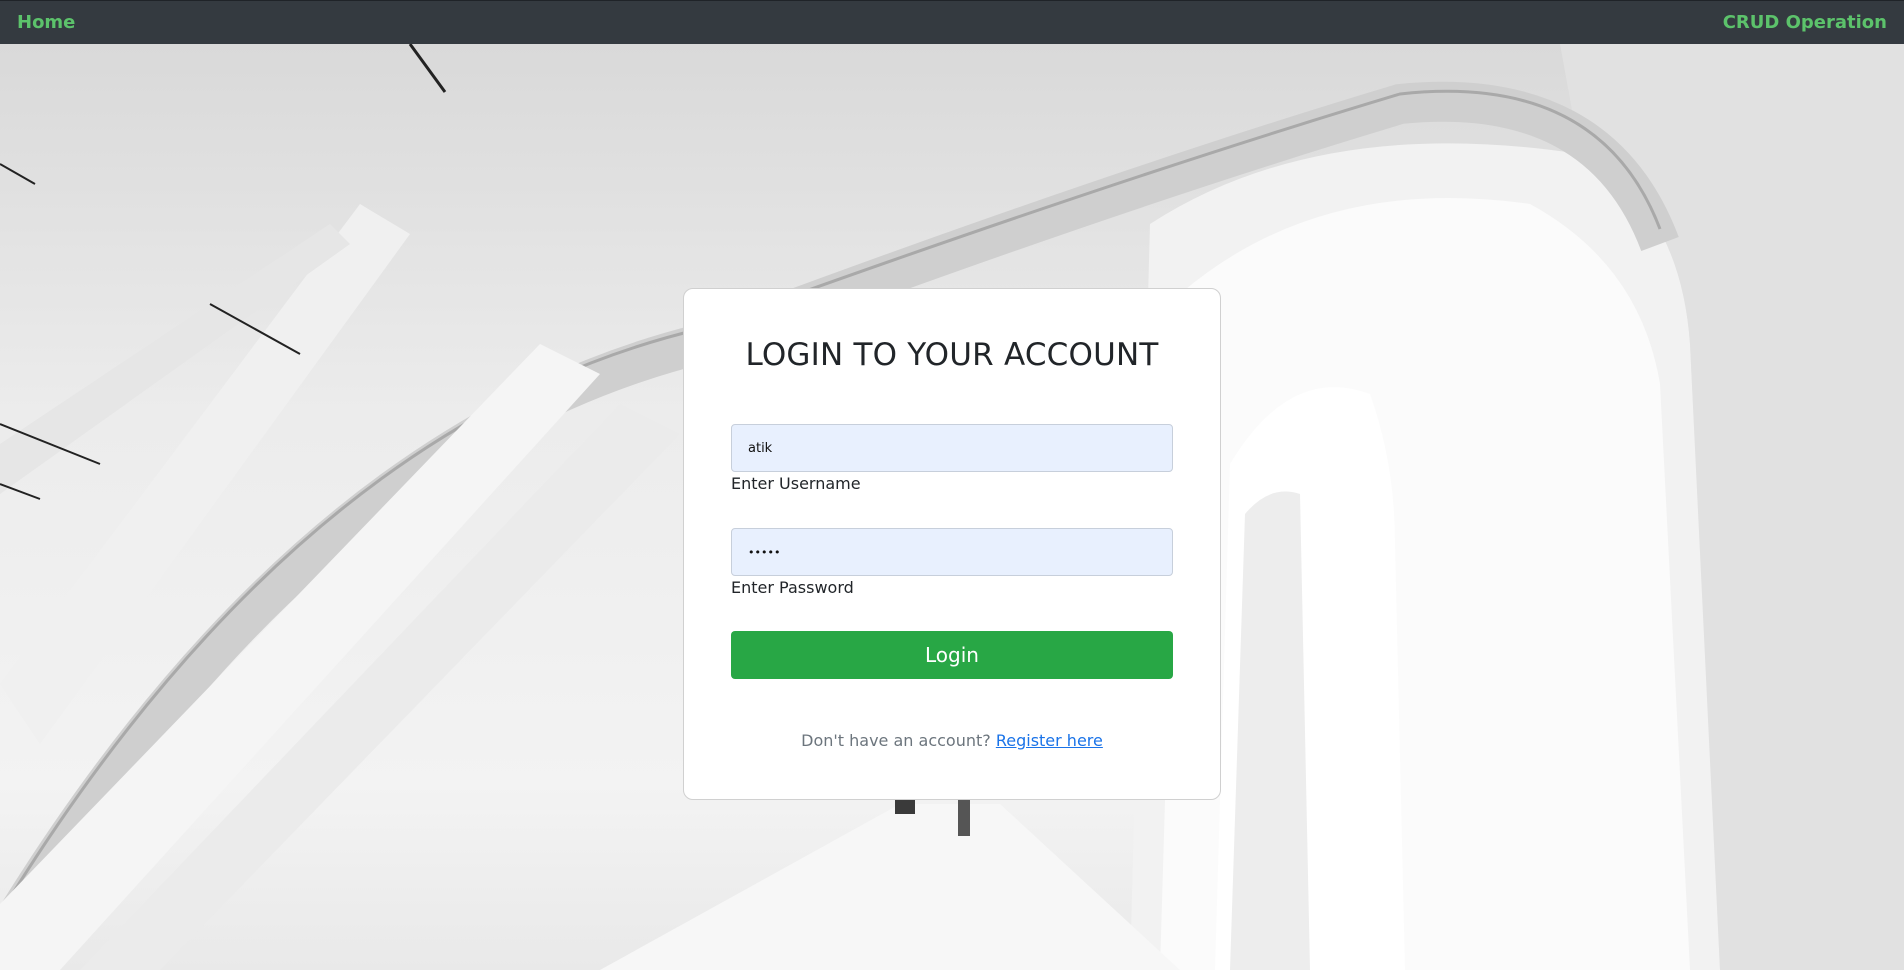 The height and width of the screenshot is (970, 1904). I want to click on login-button: Login, so click(952, 655).